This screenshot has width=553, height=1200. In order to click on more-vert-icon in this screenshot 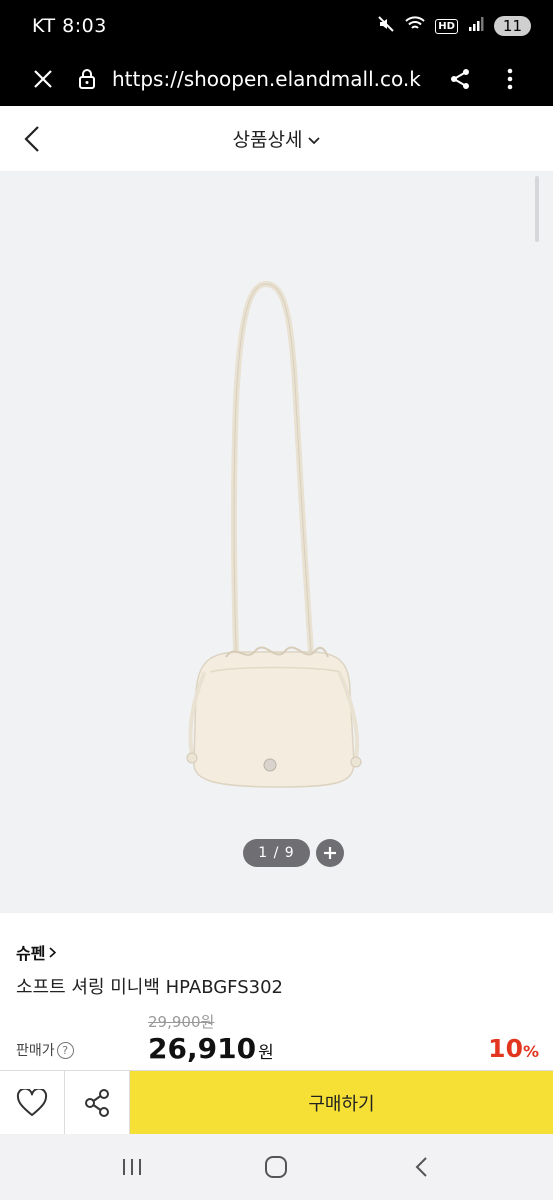, I will do `click(510, 79)`.